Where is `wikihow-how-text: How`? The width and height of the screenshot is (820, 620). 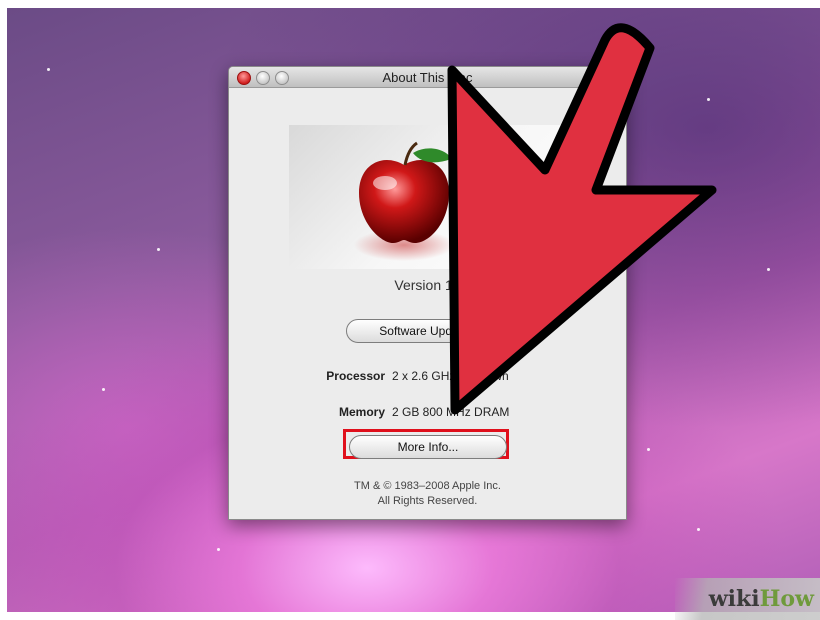 wikihow-how-text: How is located at coordinates (786, 599).